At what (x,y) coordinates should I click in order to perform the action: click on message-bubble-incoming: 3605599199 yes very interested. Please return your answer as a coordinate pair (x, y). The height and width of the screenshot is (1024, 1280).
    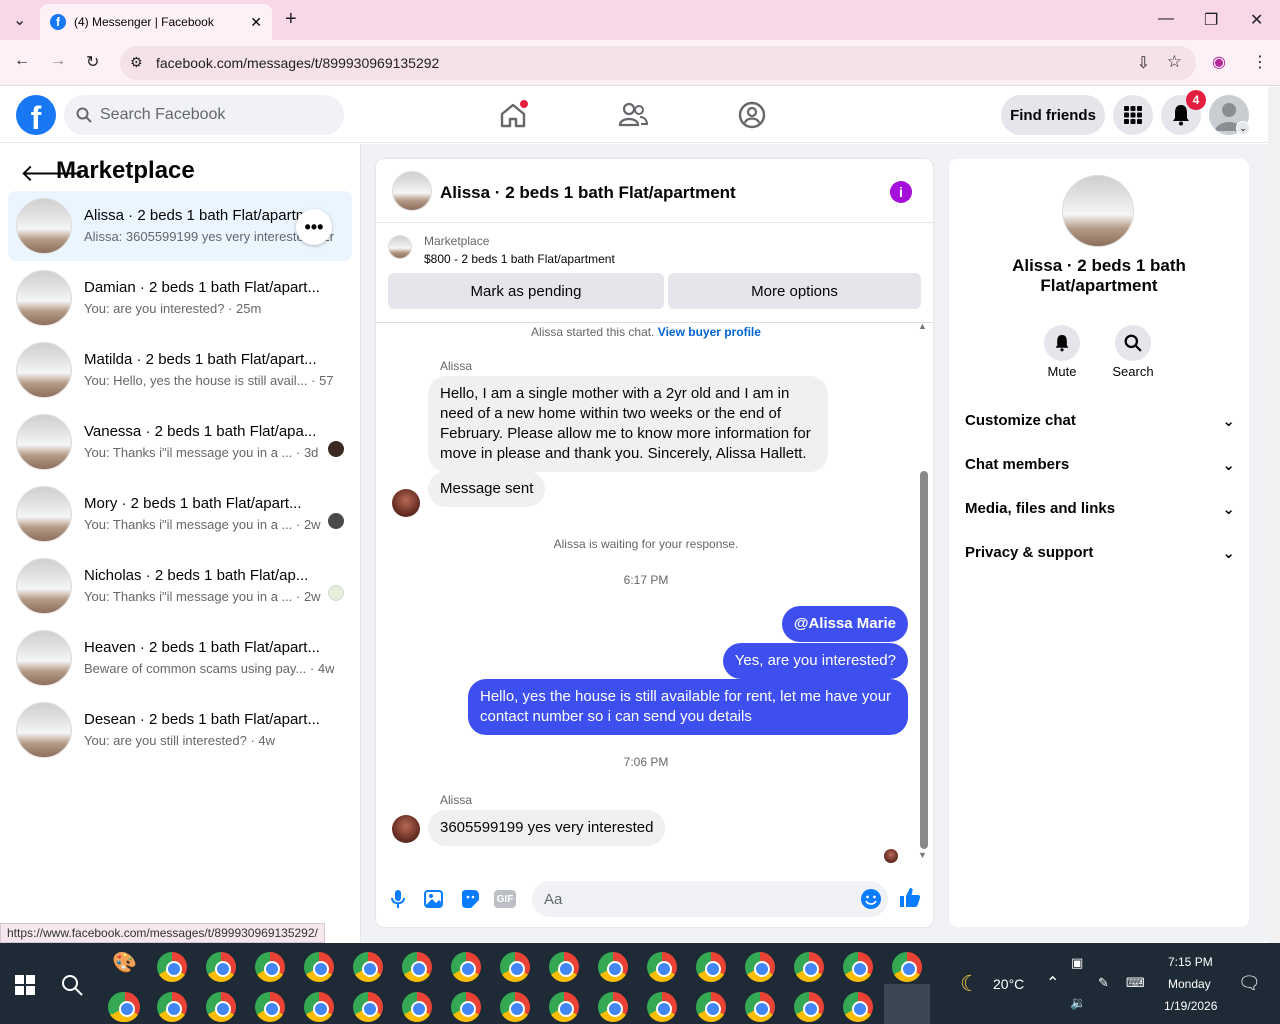
    Looking at the image, I should click on (547, 828).